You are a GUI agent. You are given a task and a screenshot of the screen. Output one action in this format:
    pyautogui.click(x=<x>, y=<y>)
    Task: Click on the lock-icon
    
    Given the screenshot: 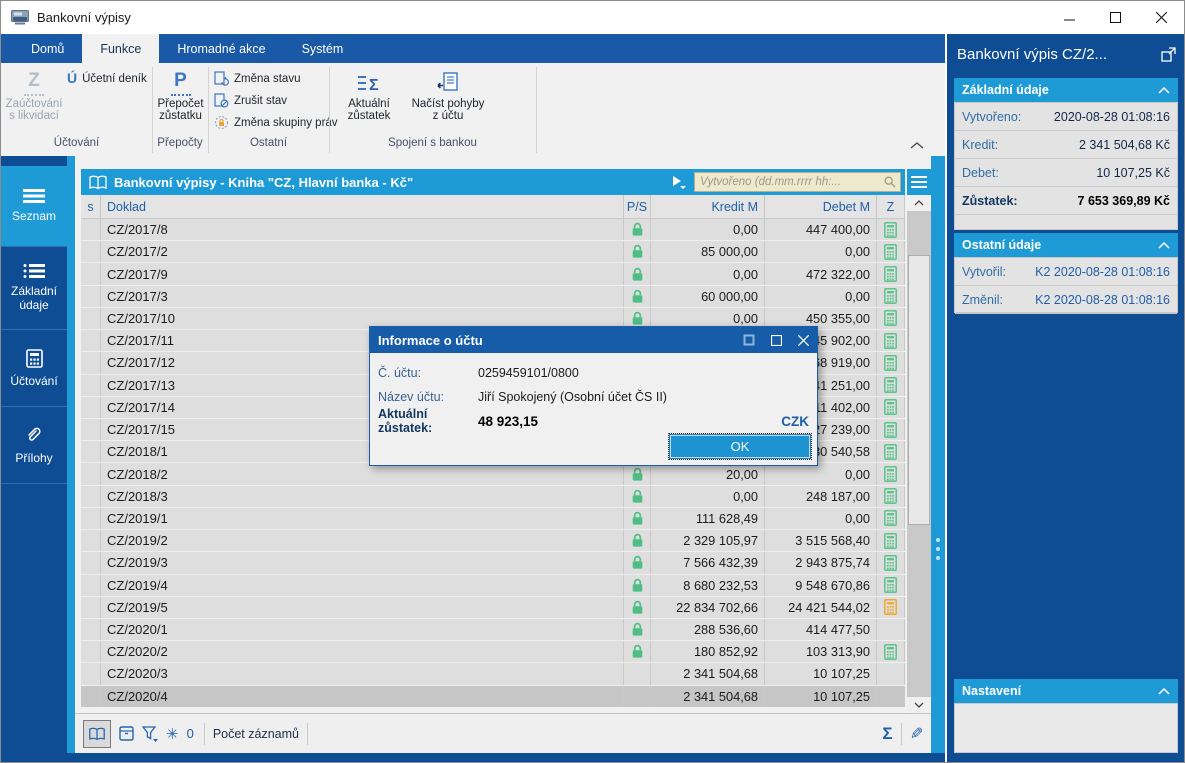 What is the action you would take?
    pyautogui.click(x=637, y=229)
    